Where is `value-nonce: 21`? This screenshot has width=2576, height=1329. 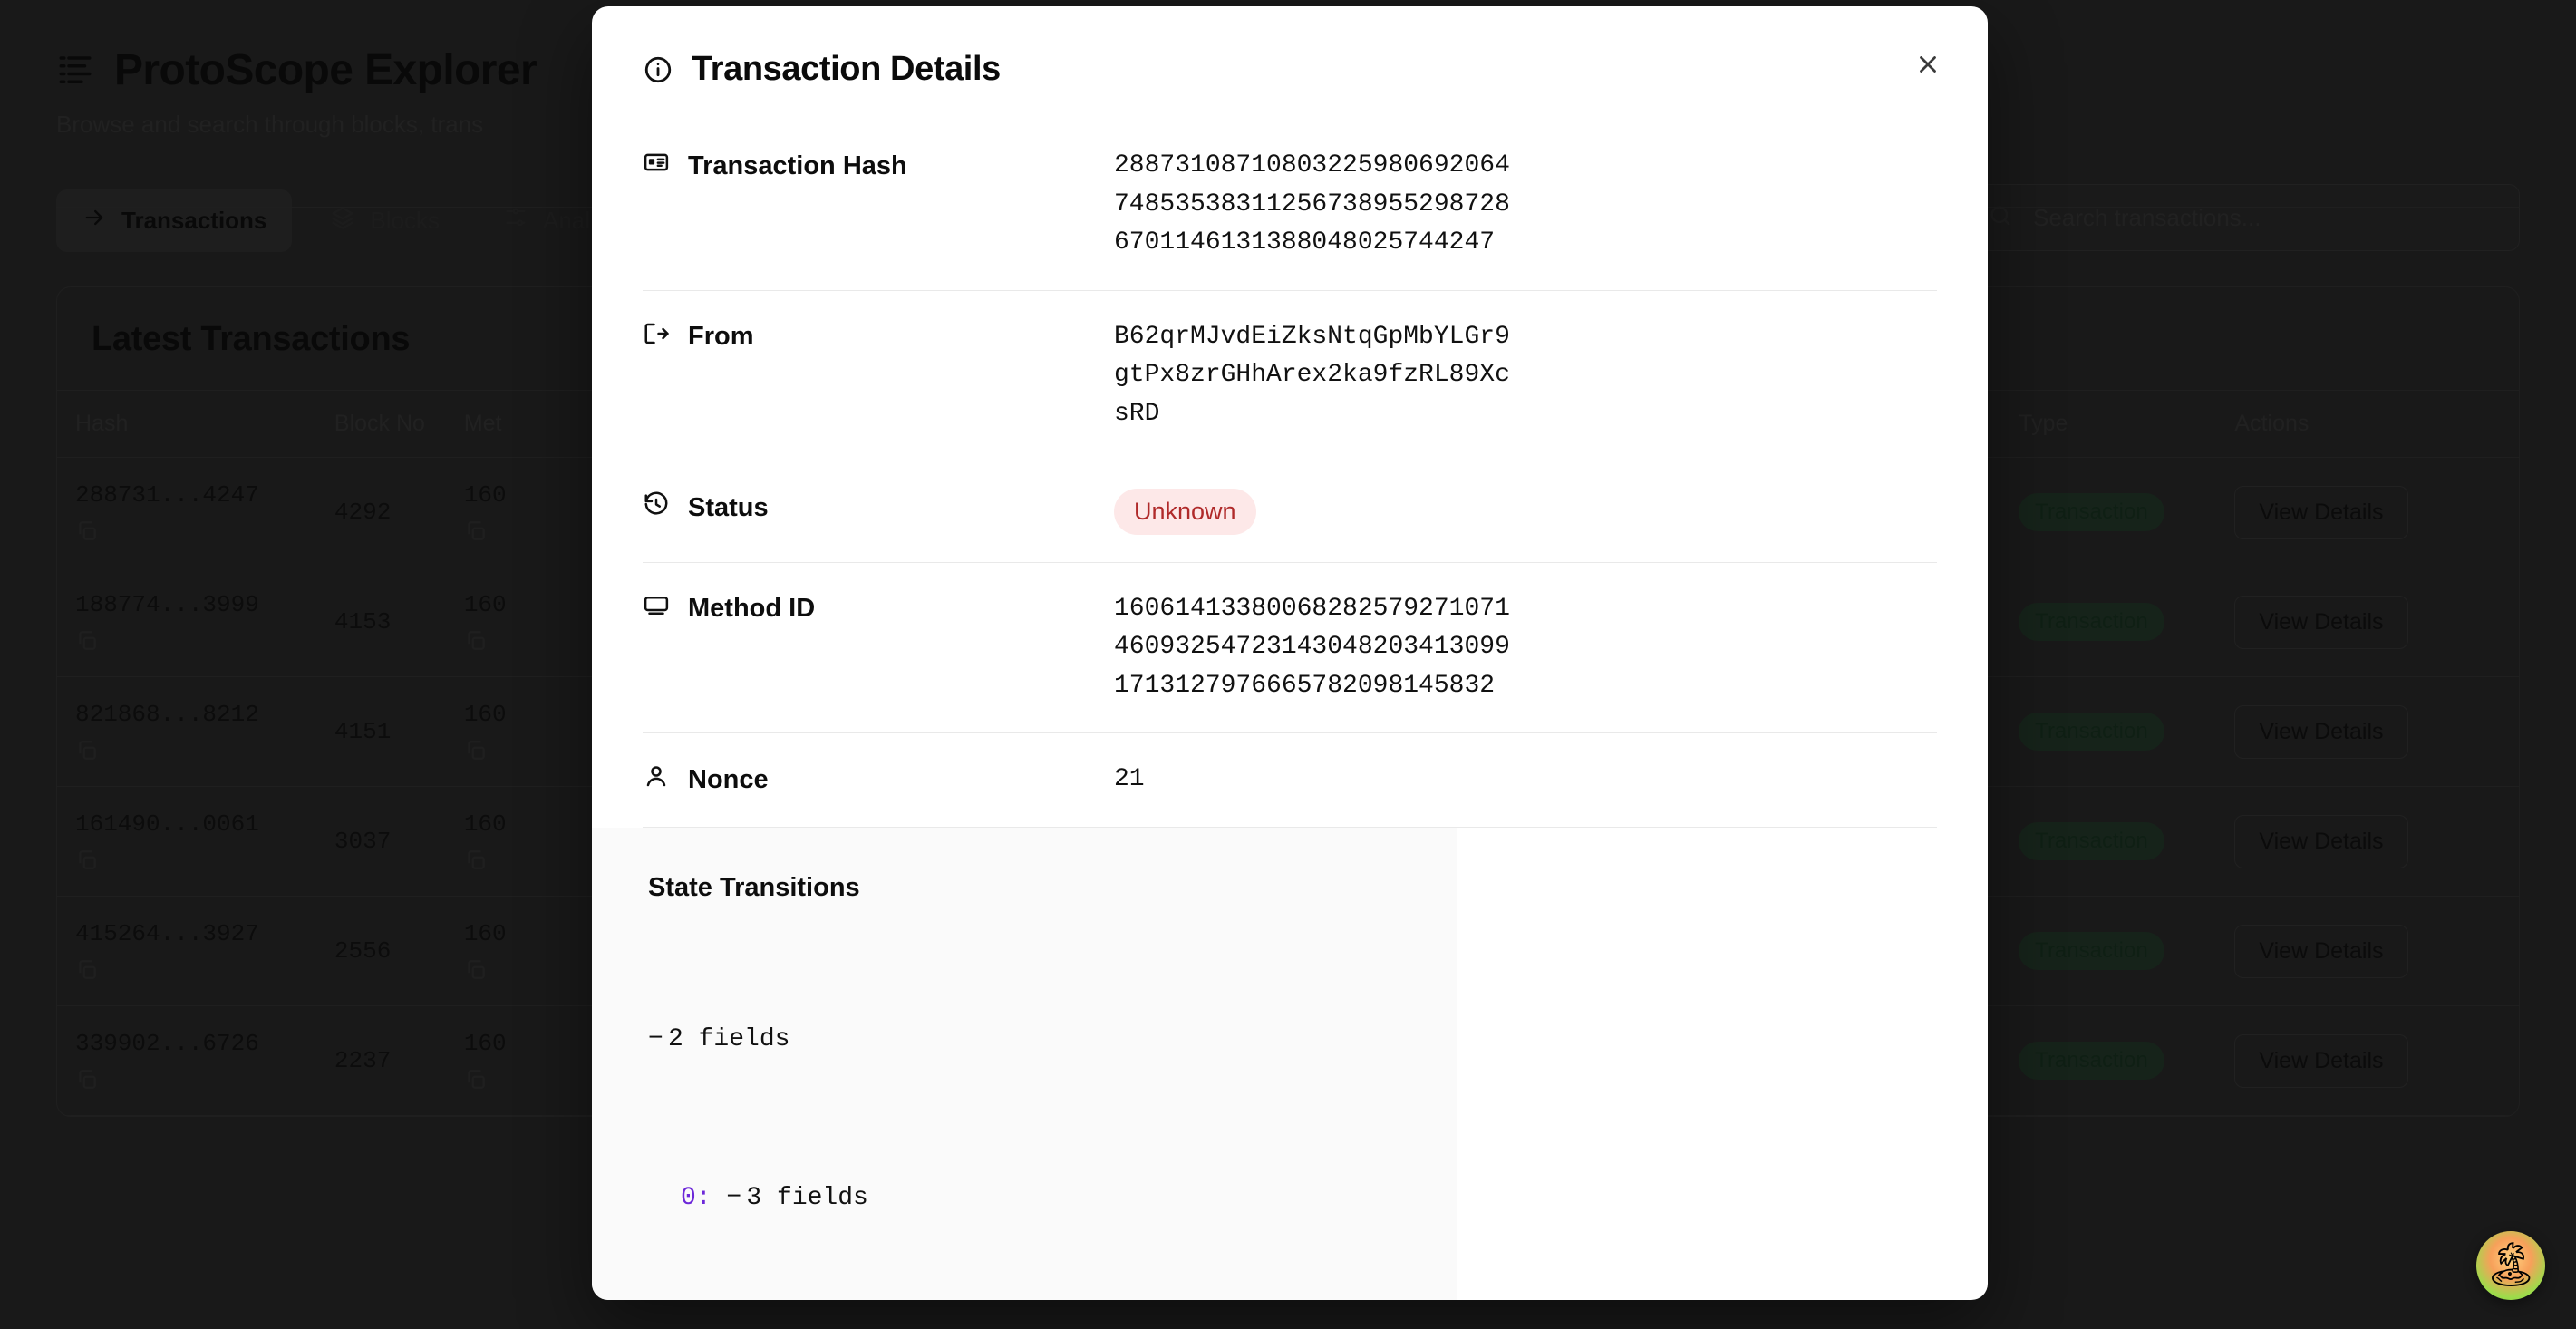
value-nonce: 21 is located at coordinates (1129, 779).